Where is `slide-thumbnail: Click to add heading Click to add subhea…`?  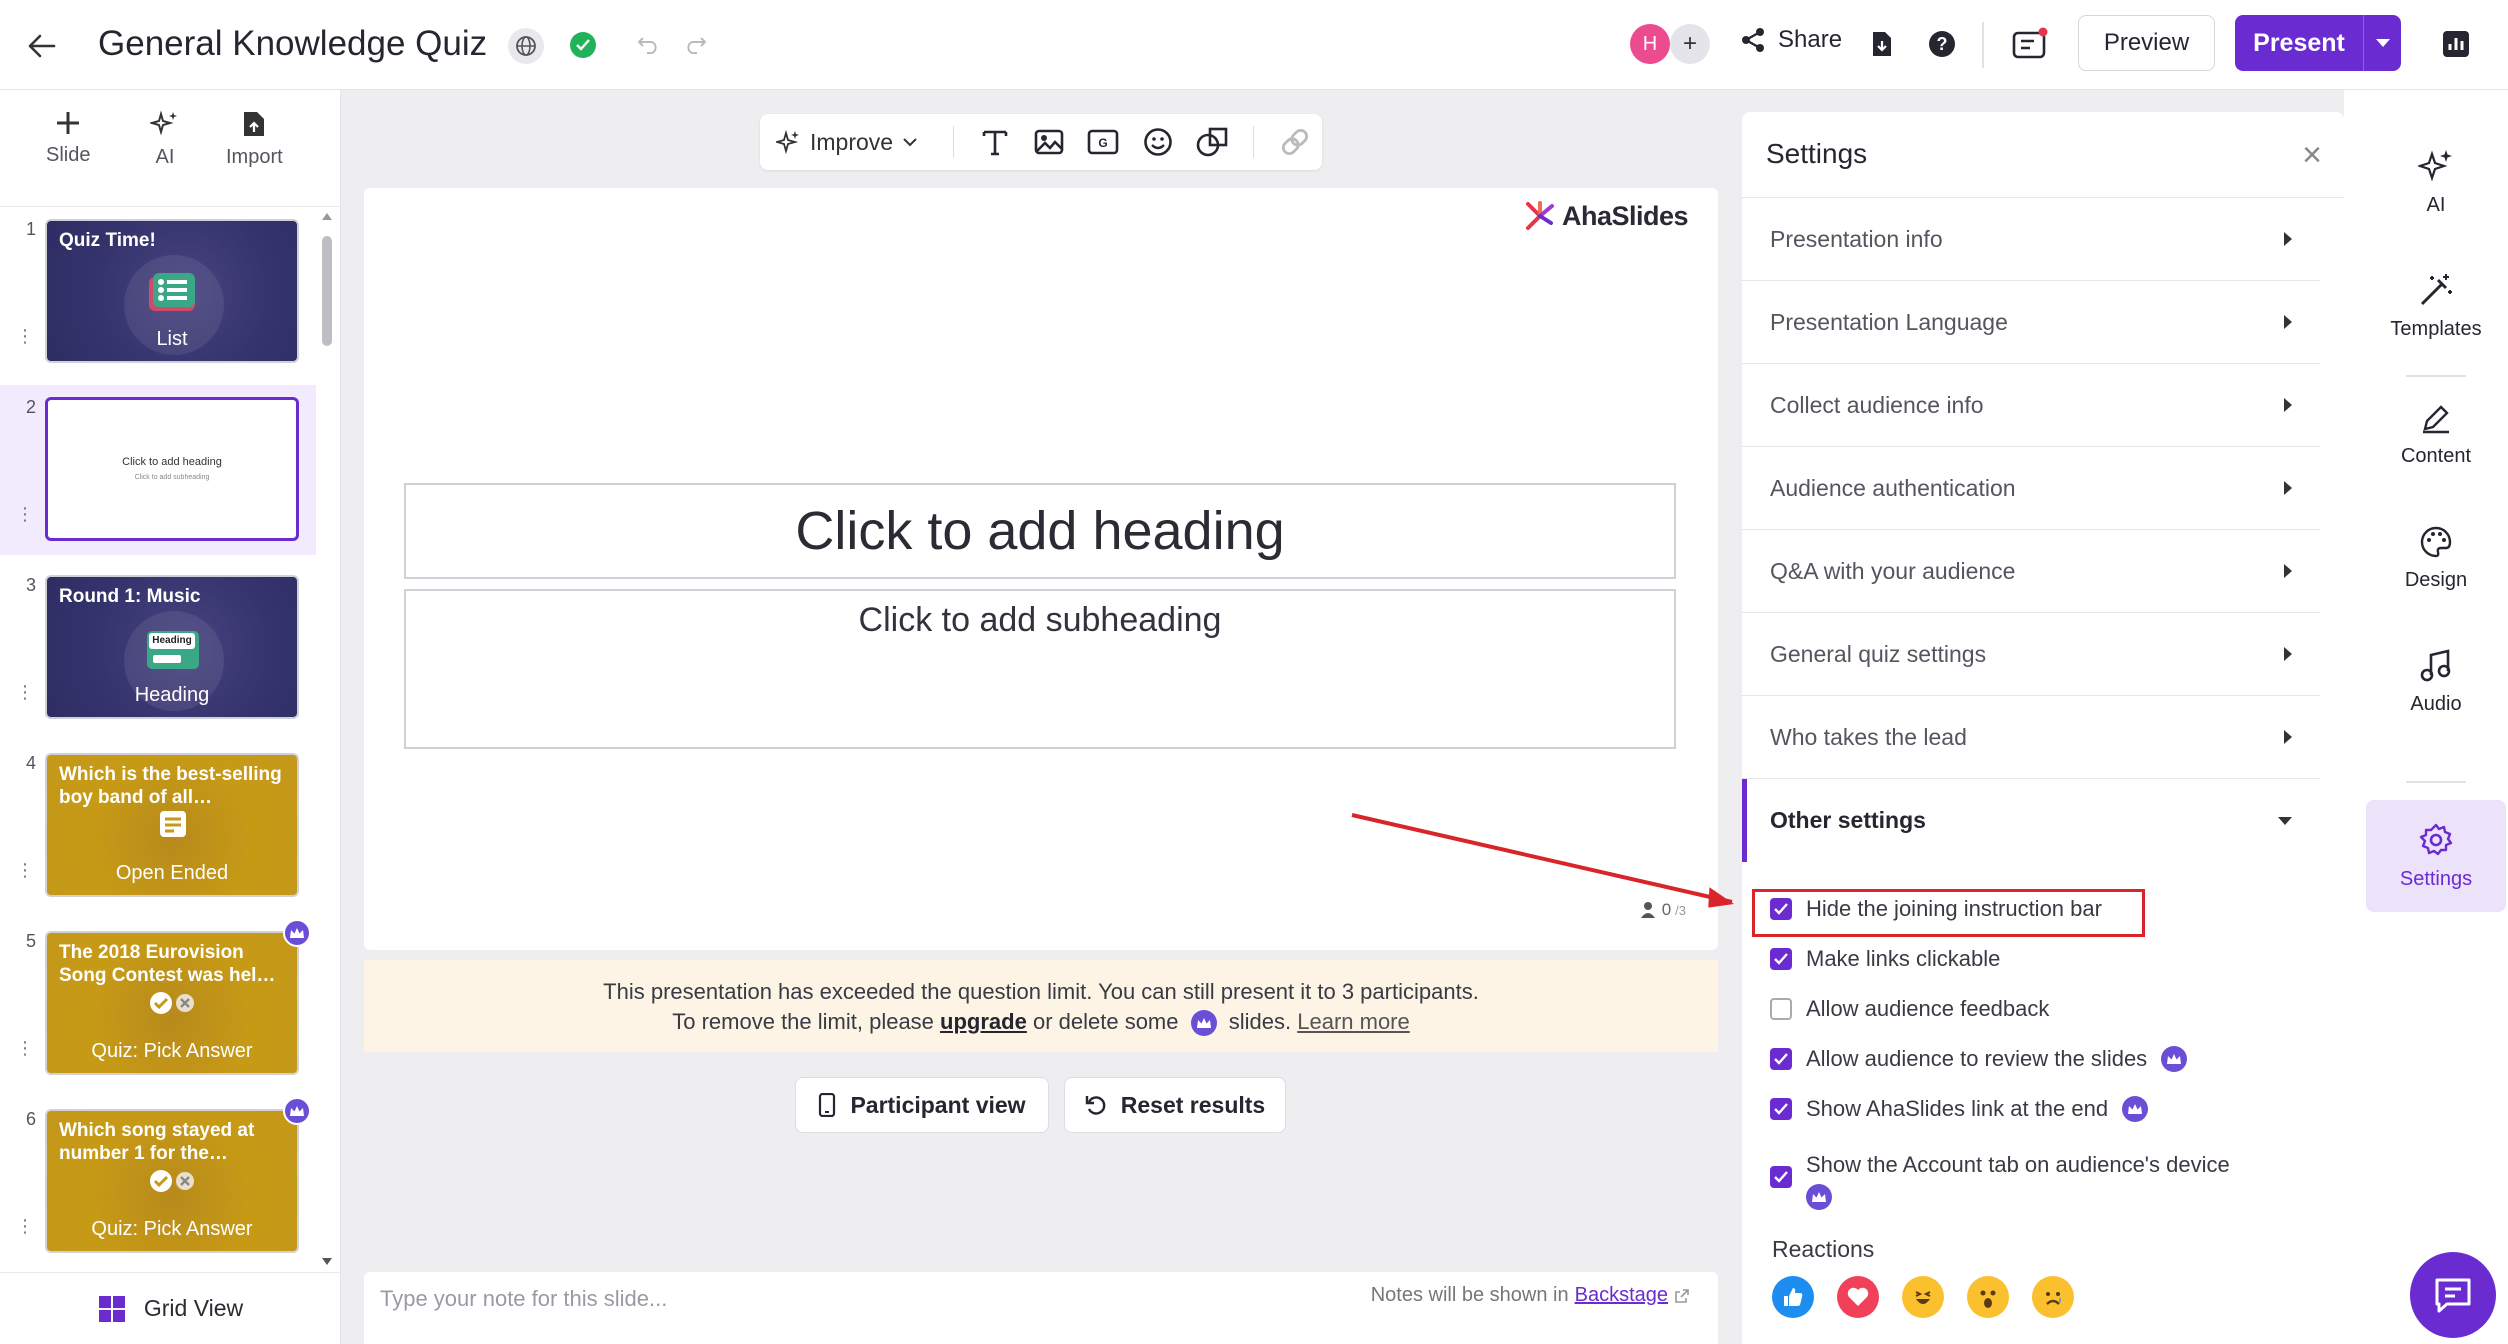
slide-thumbnail: Click to add heading Click to add subhea… is located at coordinates (172, 469).